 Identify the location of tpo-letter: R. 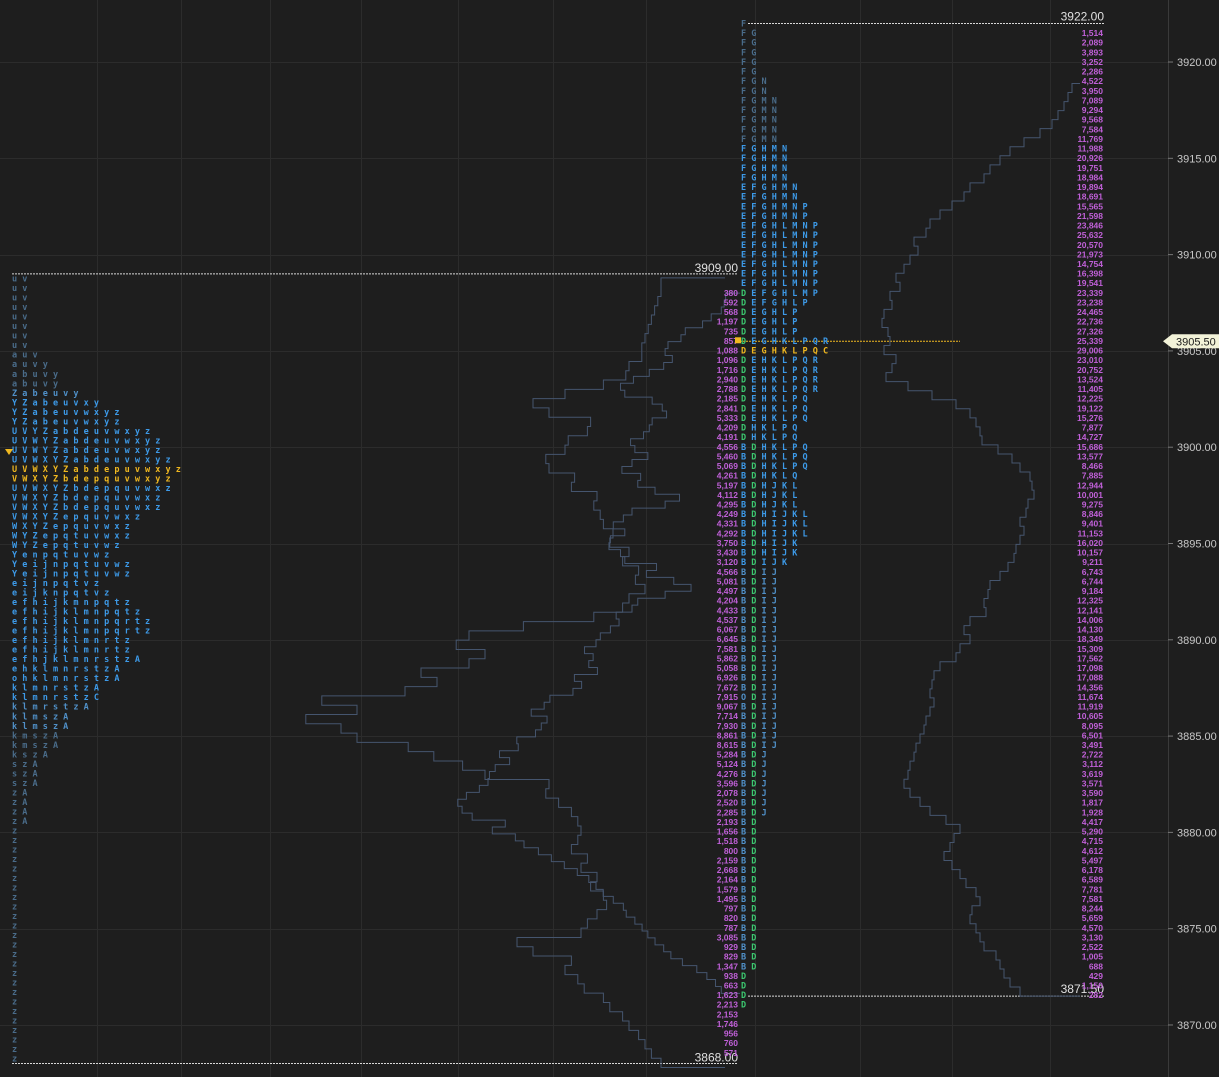
(823, 342).